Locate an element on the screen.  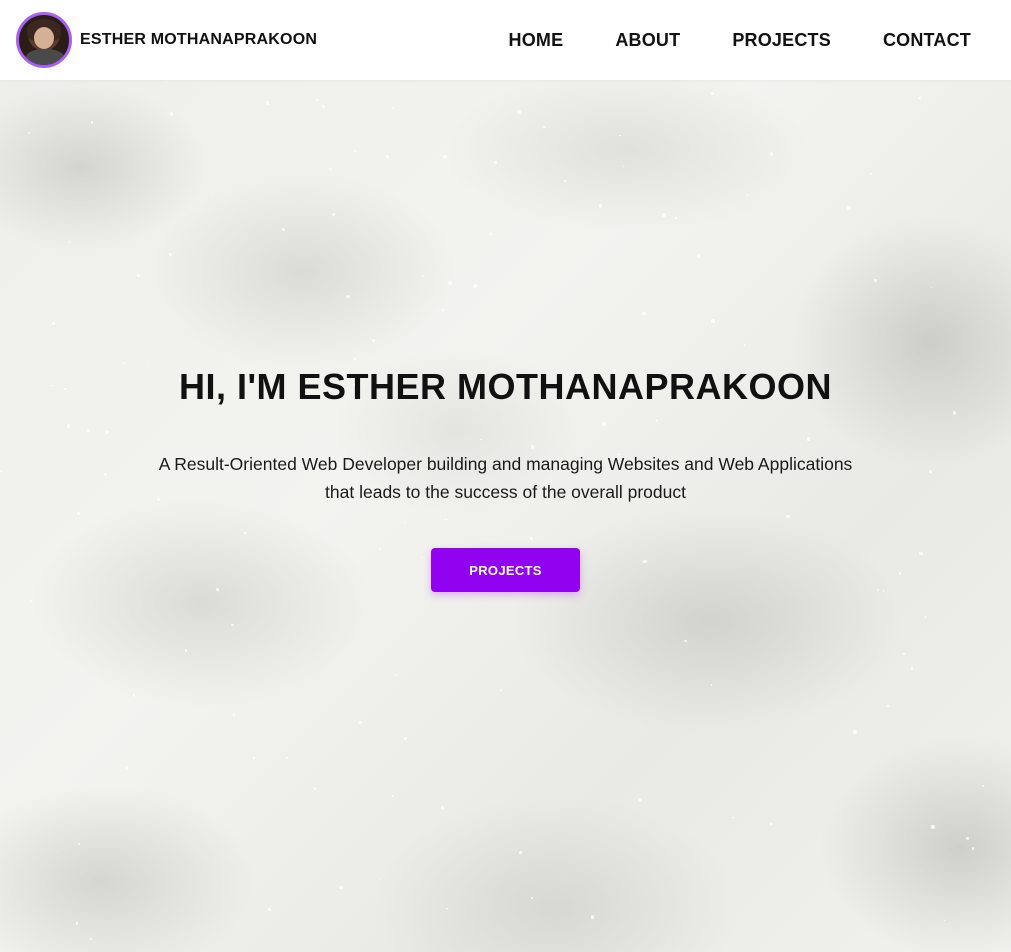
hero-title: HI, I'M ESTHER MOTHANAPRAKOON is located at coordinates (505, 386).